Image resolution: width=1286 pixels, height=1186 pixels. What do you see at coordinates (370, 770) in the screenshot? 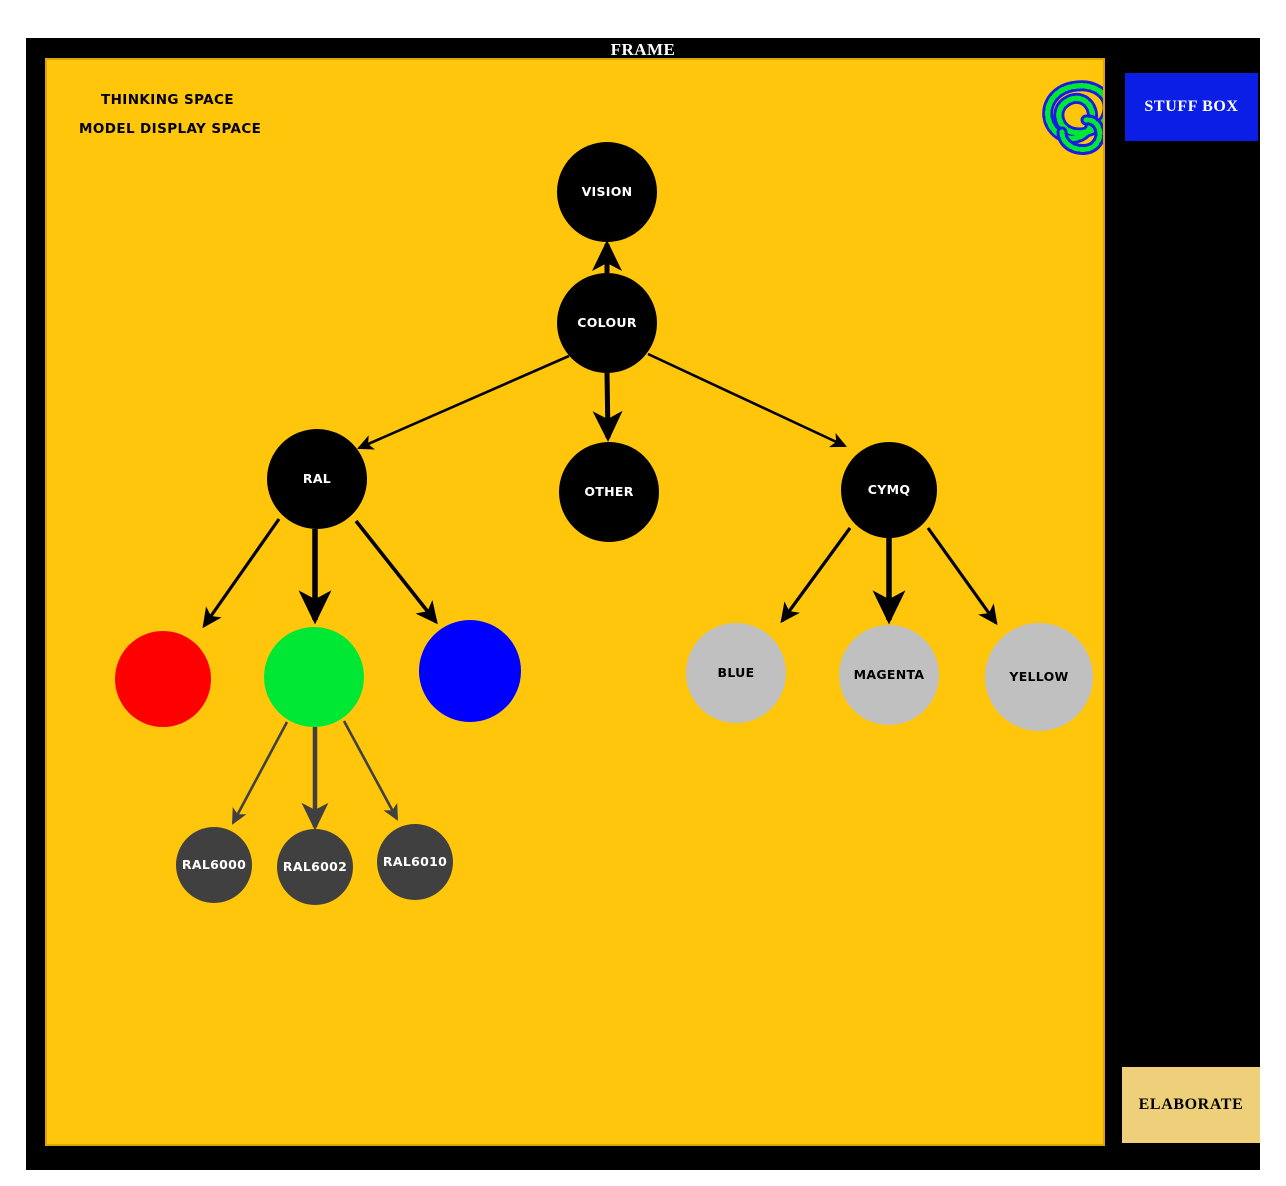
I see `edge-green-ral6010` at bounding box center [370, 770].